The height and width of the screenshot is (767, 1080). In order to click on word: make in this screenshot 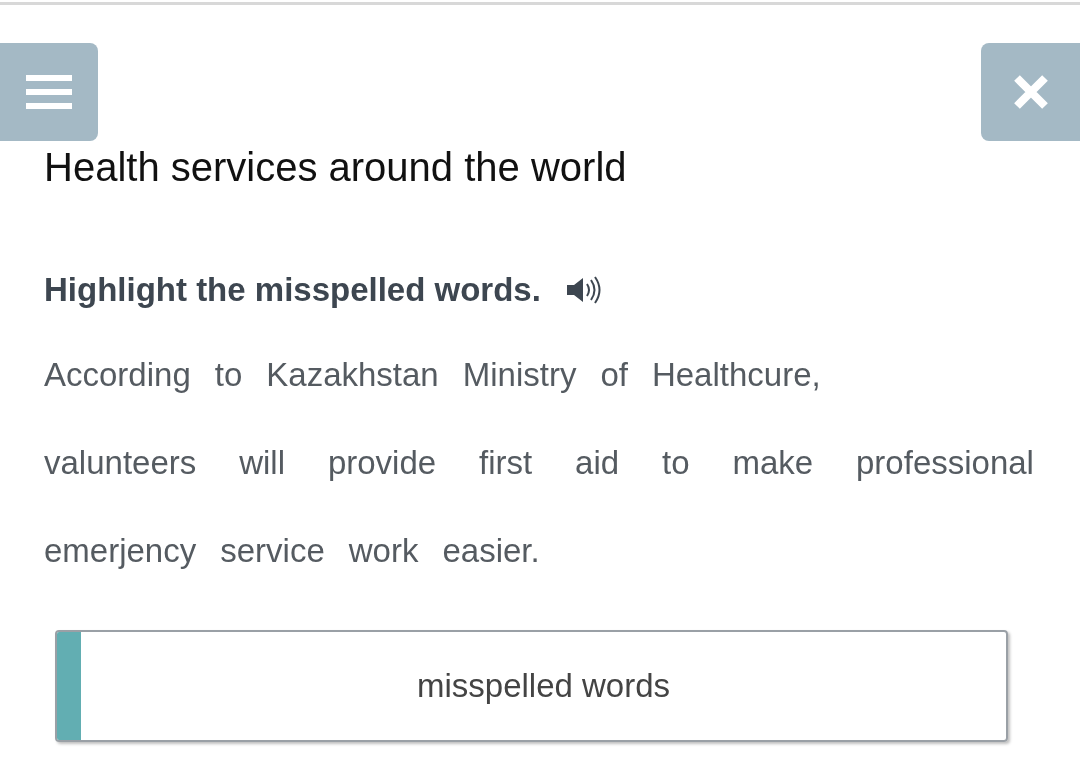, I will do `click(773, 462)`.